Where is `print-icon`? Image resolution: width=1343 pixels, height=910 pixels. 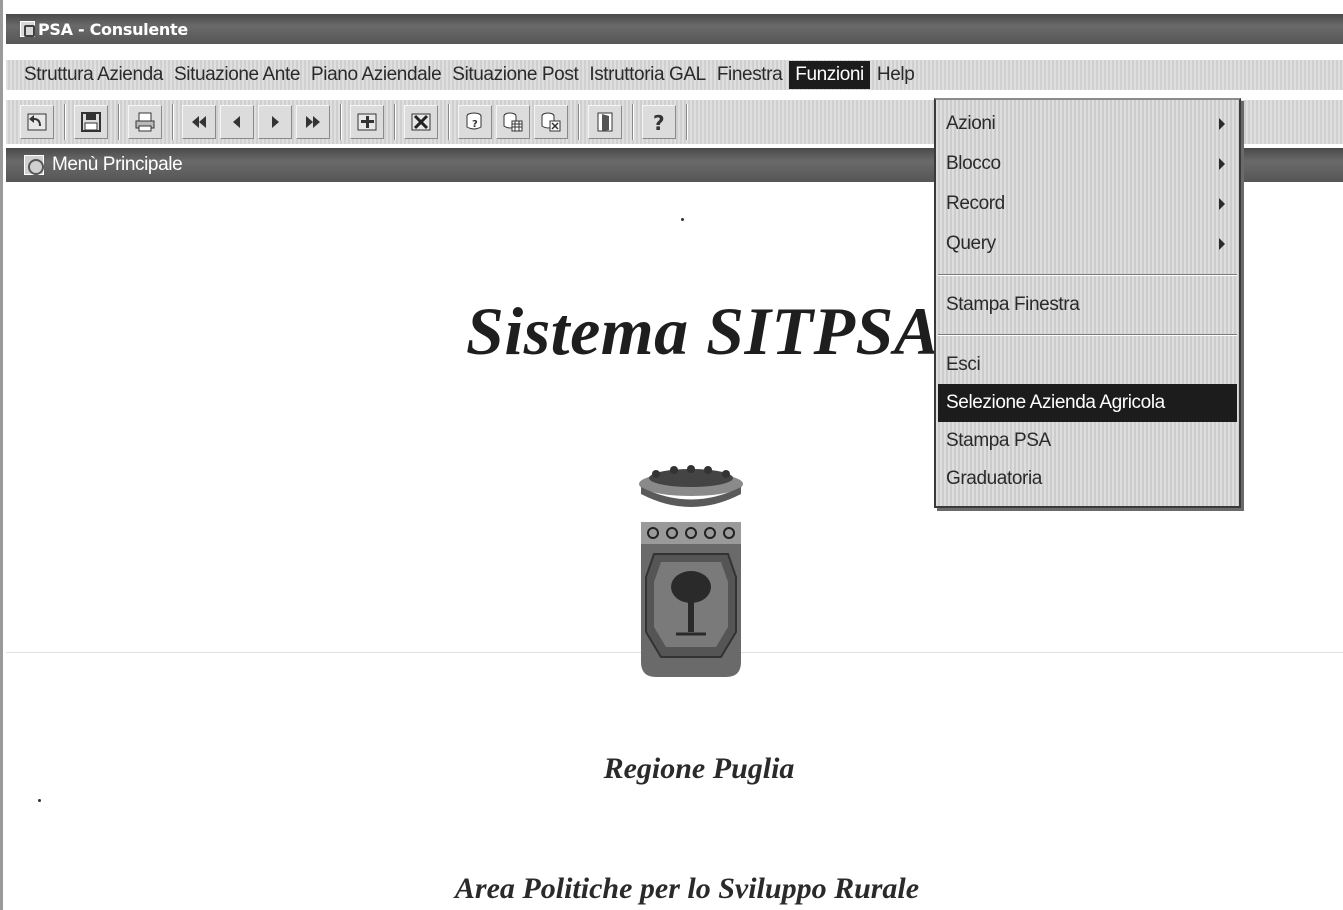 print-icon is located at coordinates (145, 122).